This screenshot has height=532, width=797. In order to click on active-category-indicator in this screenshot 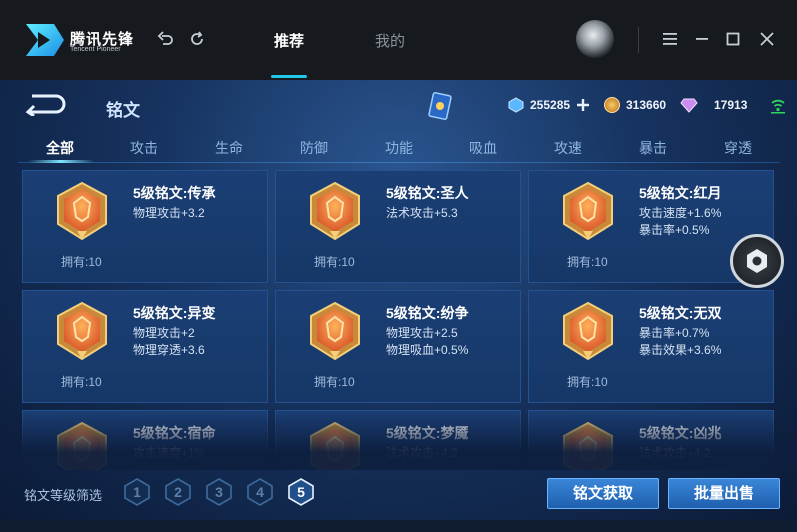, I will do `click(61, 161)`.